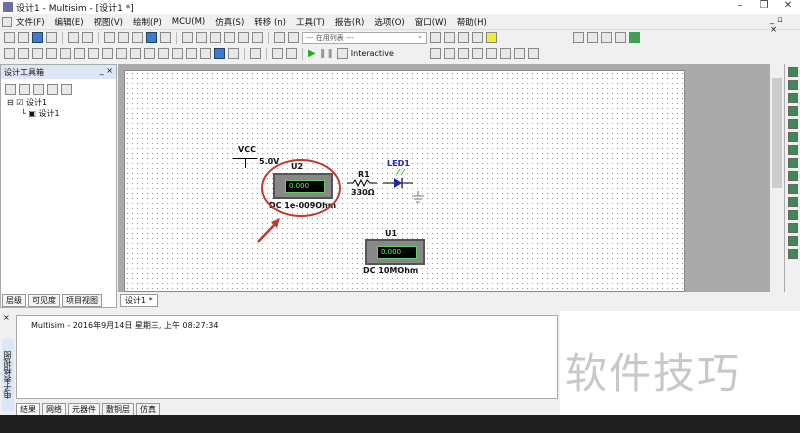 This screenshot has height=433, width=800. Describe the element at coordinates (418, 197) in the screenshot. I see `ground-symbol` at that location.